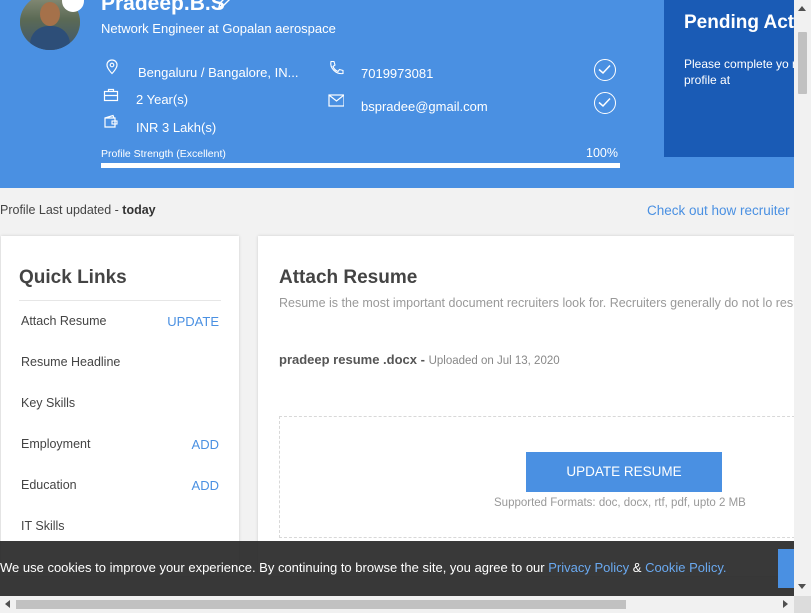 This screenshot has height=613, width=811. What do you see at coordinates (111, 95) in the screenshot?
I see `briefcase-icon` at bounding box center [111, 95].